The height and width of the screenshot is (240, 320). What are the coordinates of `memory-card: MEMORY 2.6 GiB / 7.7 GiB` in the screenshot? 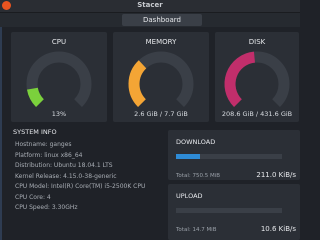 It's located at (161, 77).